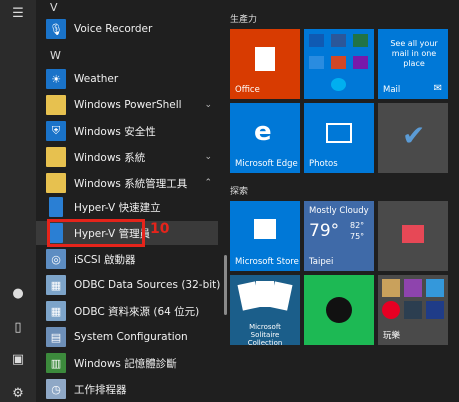  I want to click on tile-solitaire: Microsoft Solitaire Collection, so click(265, 310).